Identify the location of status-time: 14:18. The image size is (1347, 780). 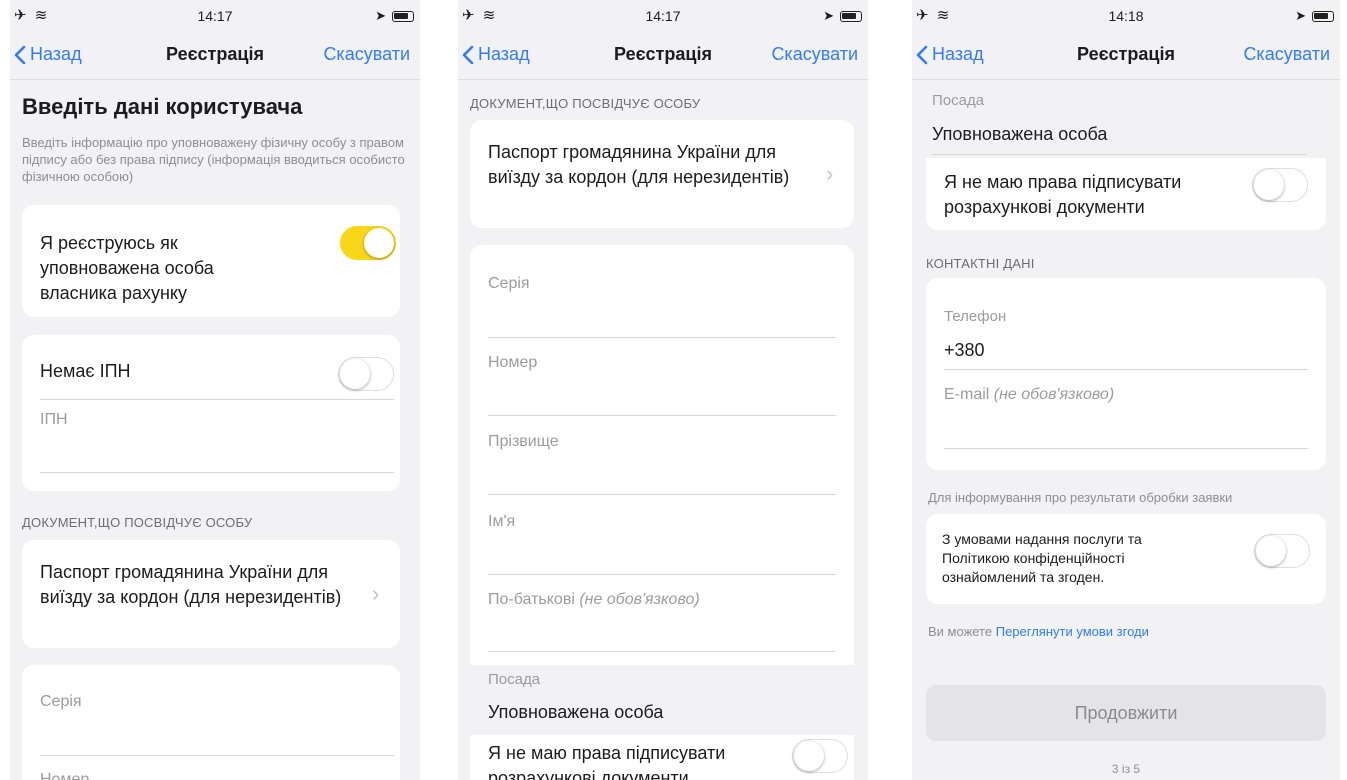
(1126, 16).